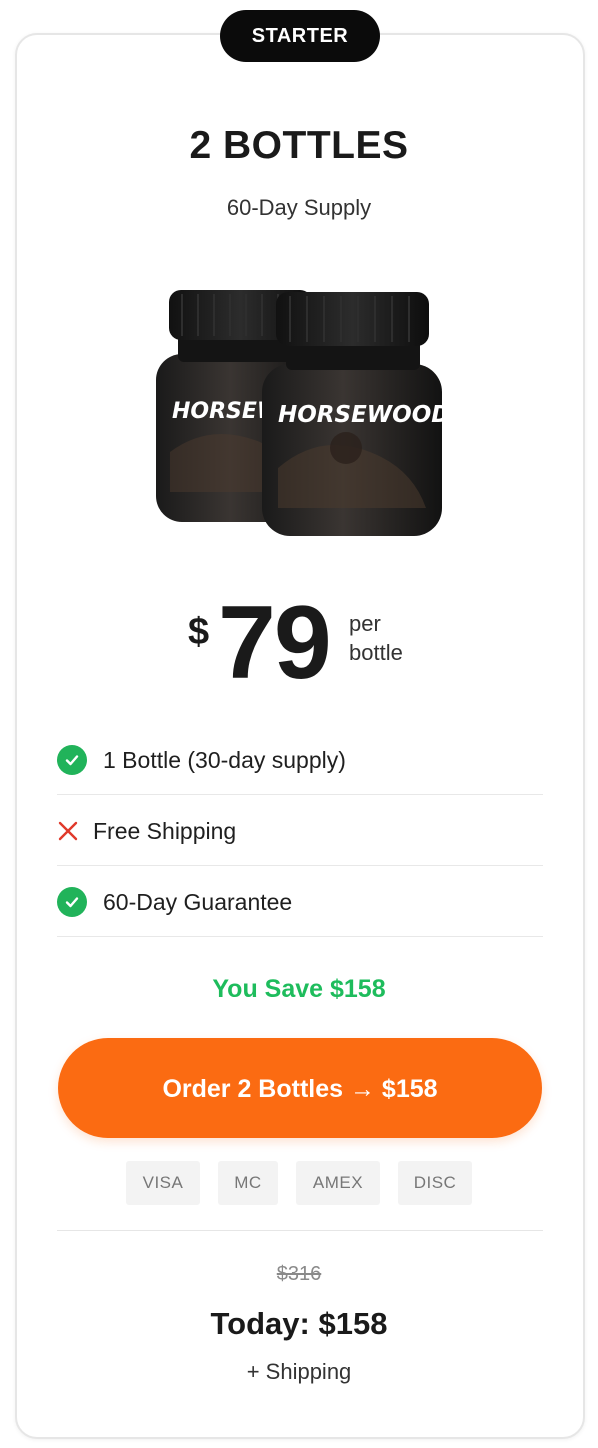 The height and width of the screenshot is (1448, 598). Describe the element at coordinates (300, 36) in the screenshot. I see `plan-badge: STARTER` at that location.